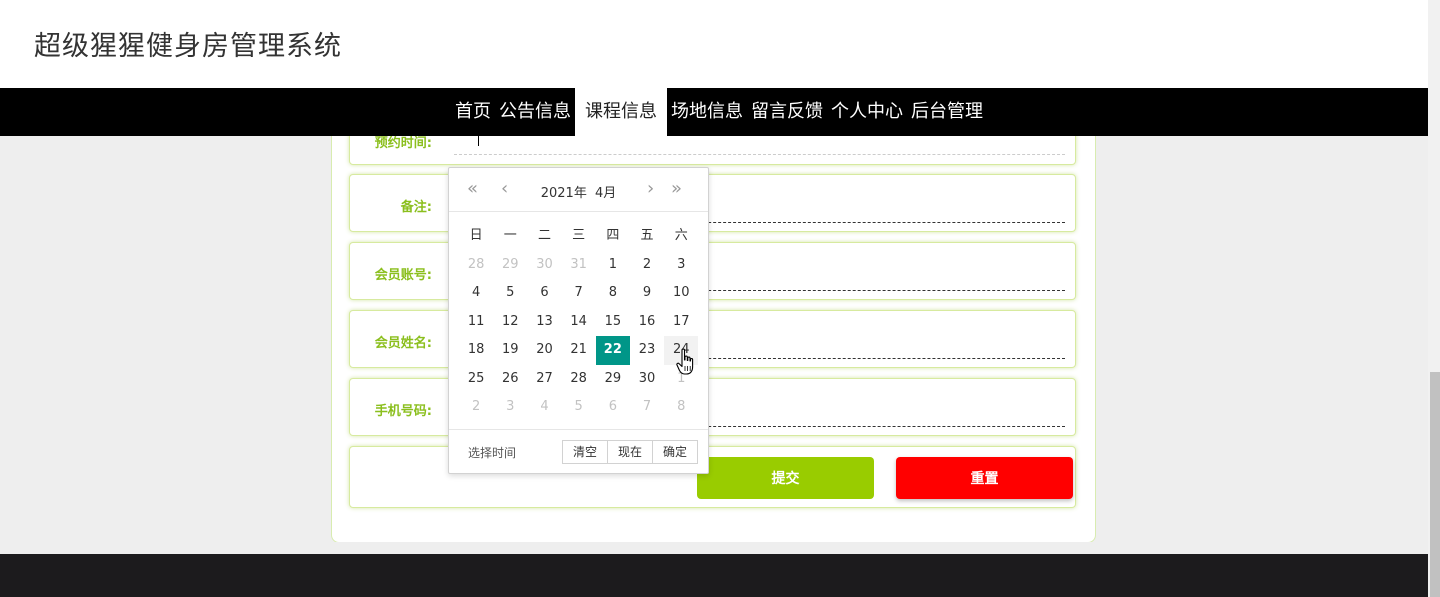 The width and height of the screenshot is (1440, 597). I want to click on year-label: 2021年, so click(564, 193).